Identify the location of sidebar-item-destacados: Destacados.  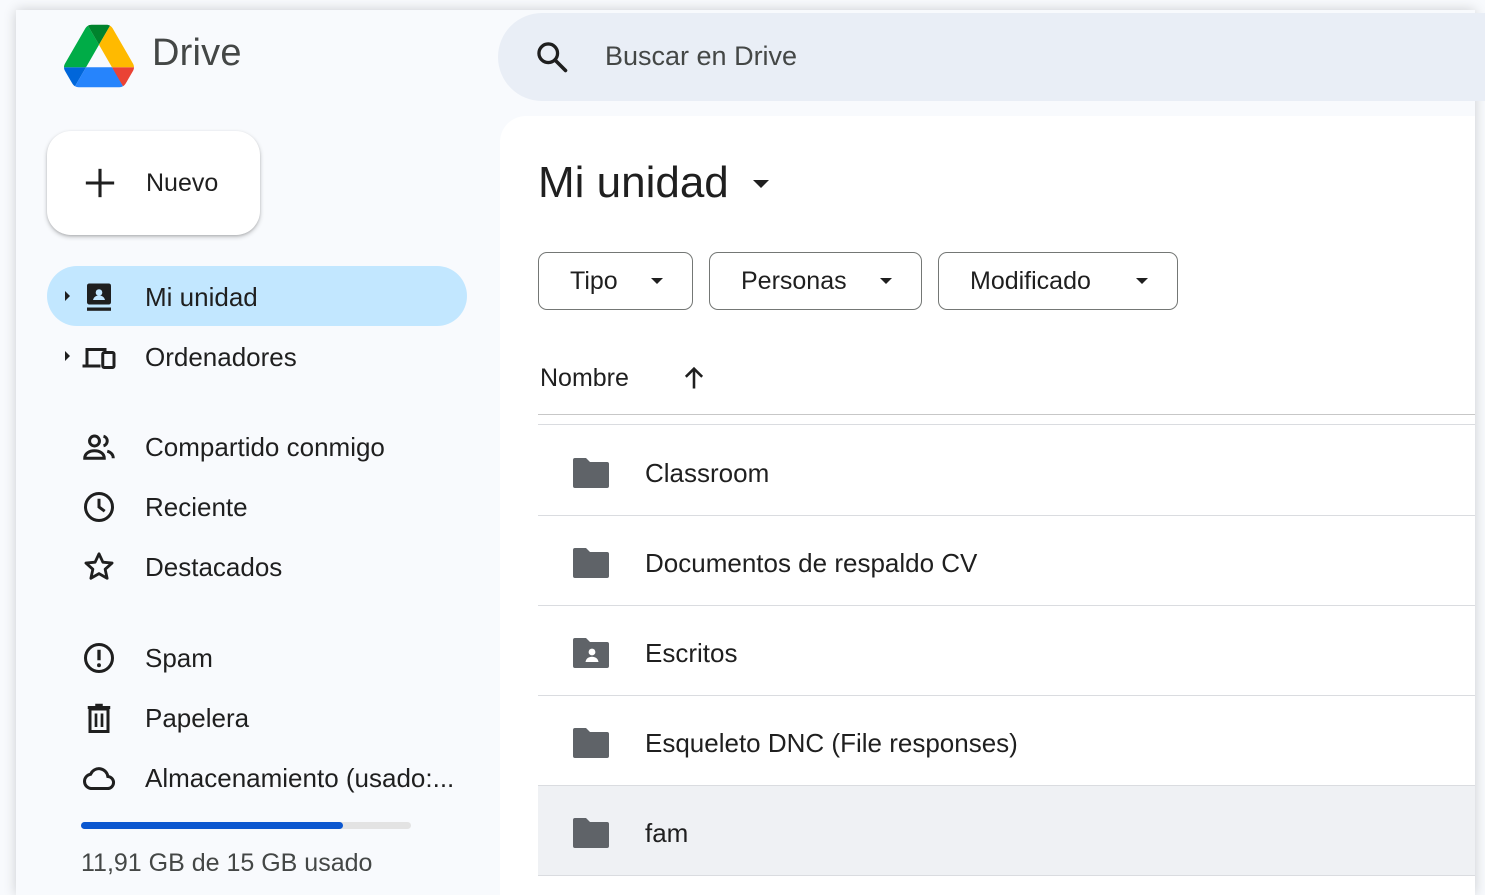
(257, 566).